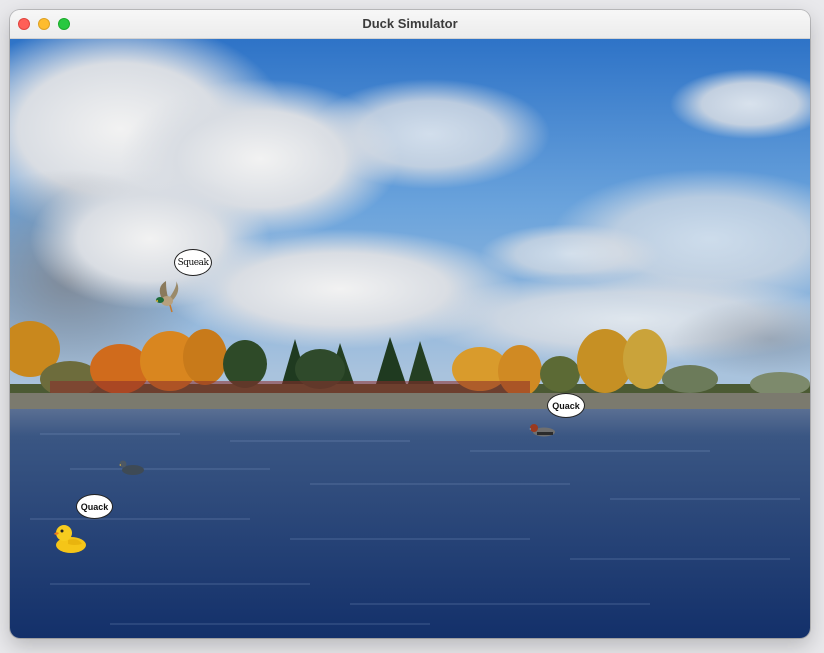  What do you see at coordinates (193, 262) in the screenshot?
I see `duck-speech-bubble-squeak: Squeak` at bounding box center [193, 262].